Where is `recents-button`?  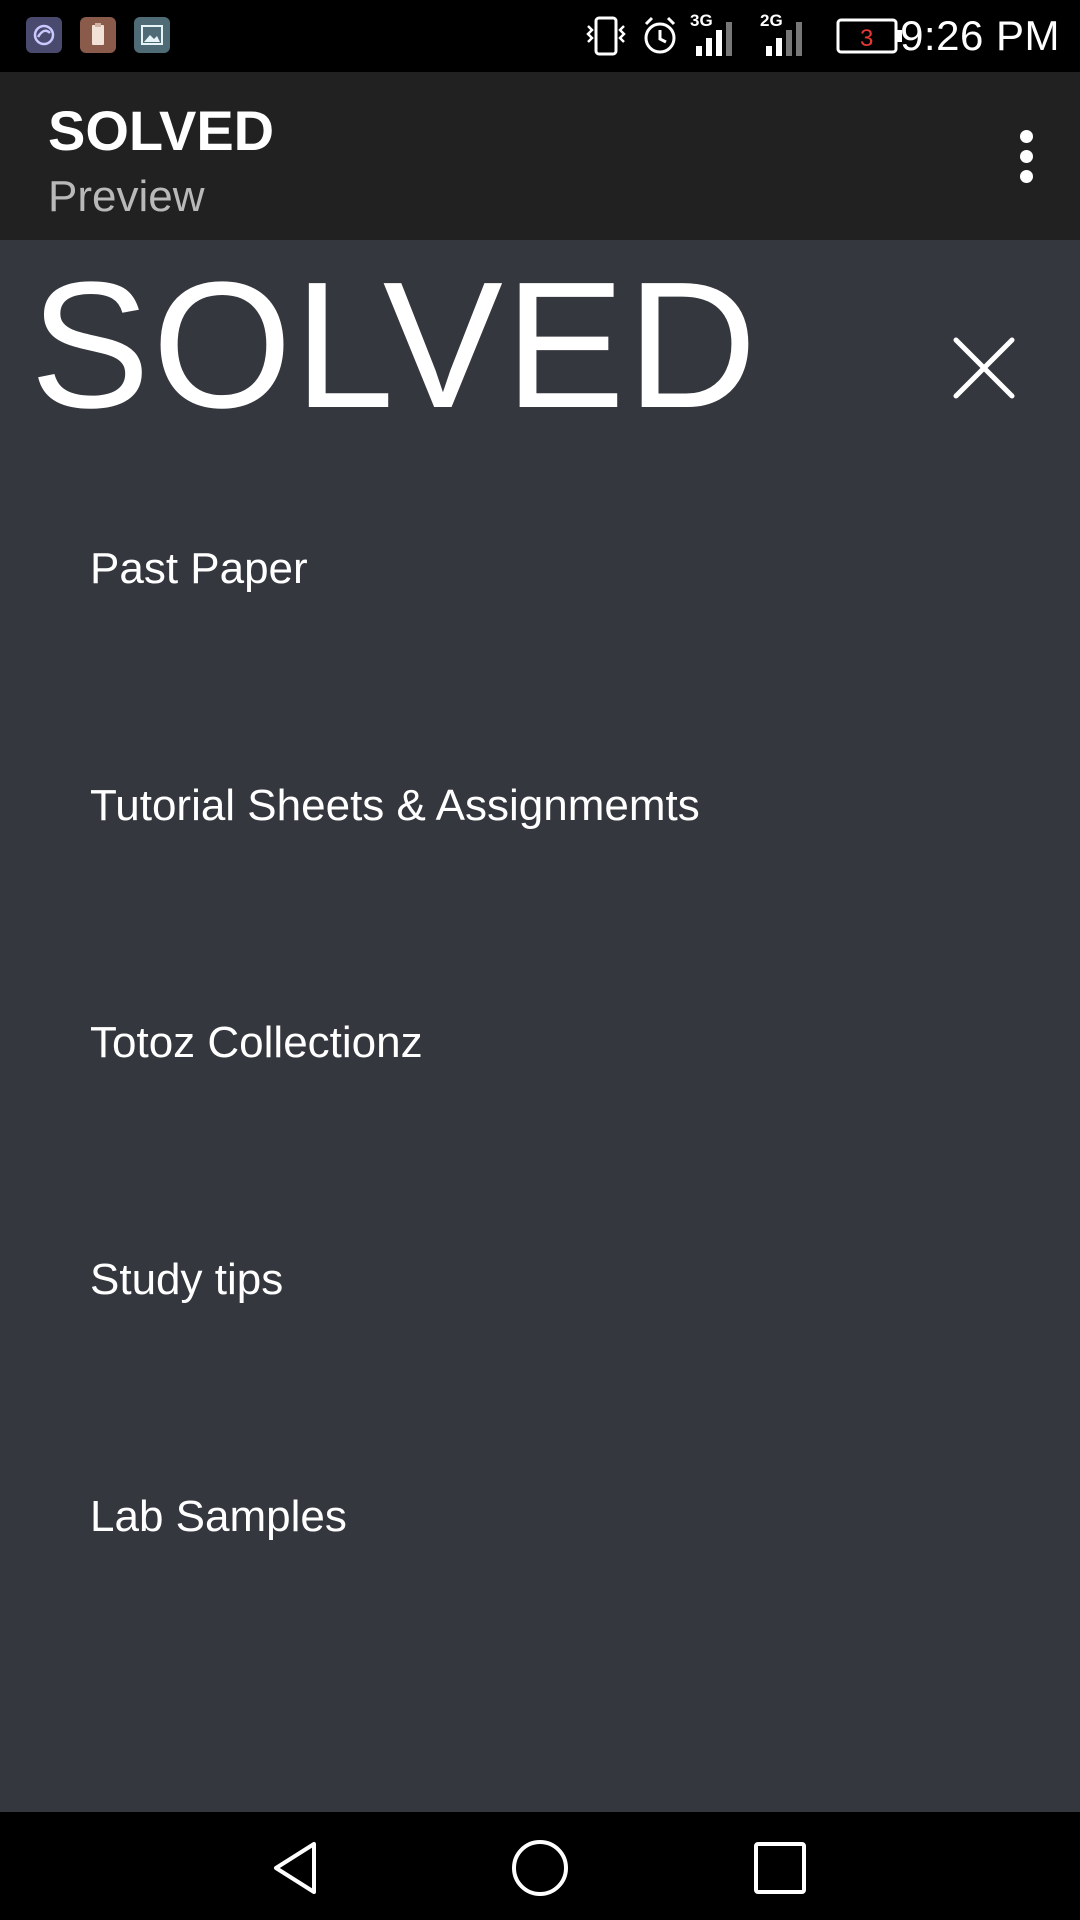 recents-button is located at coordinates (780, 1868).